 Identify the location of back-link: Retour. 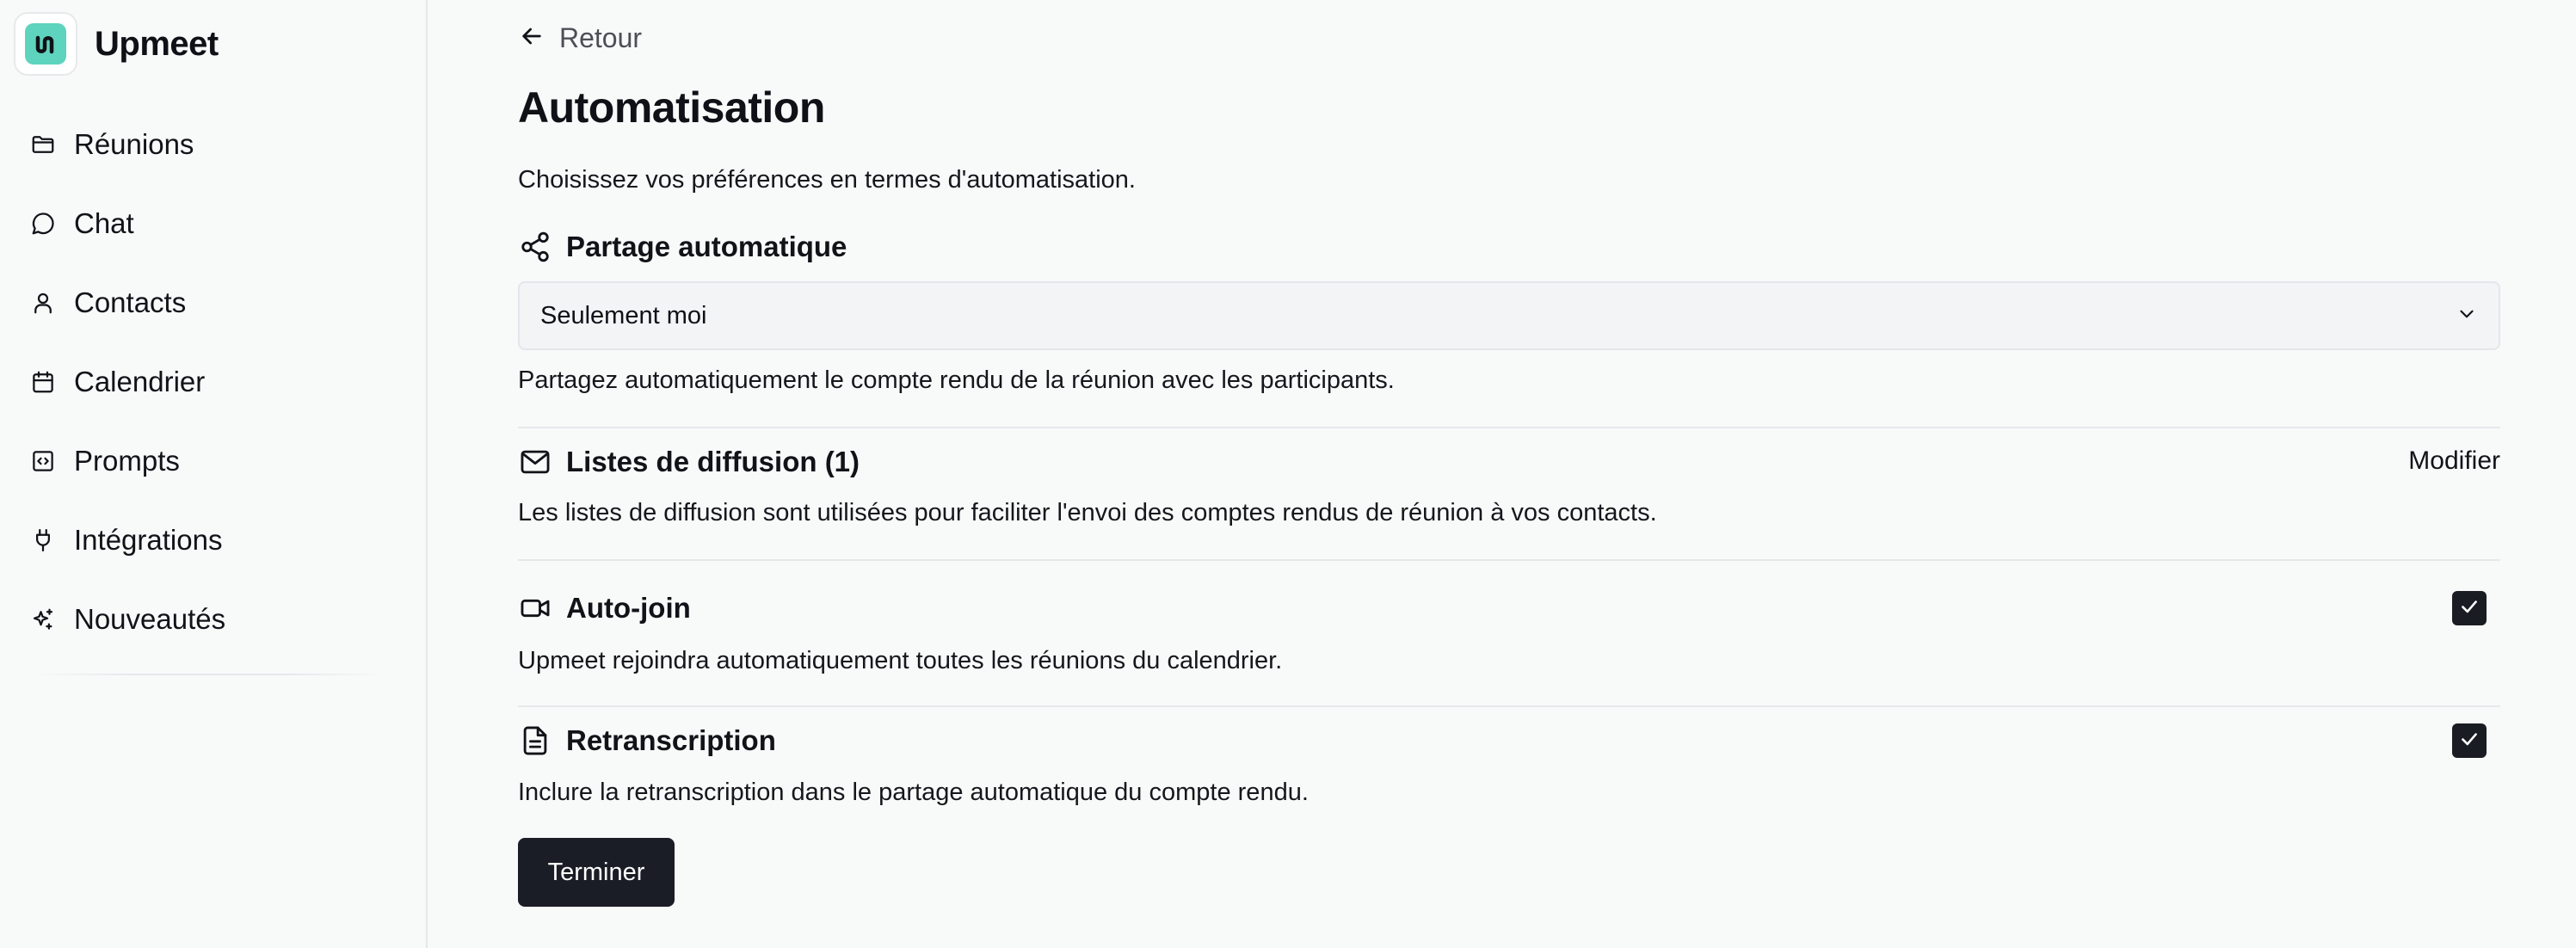
(580, 38).